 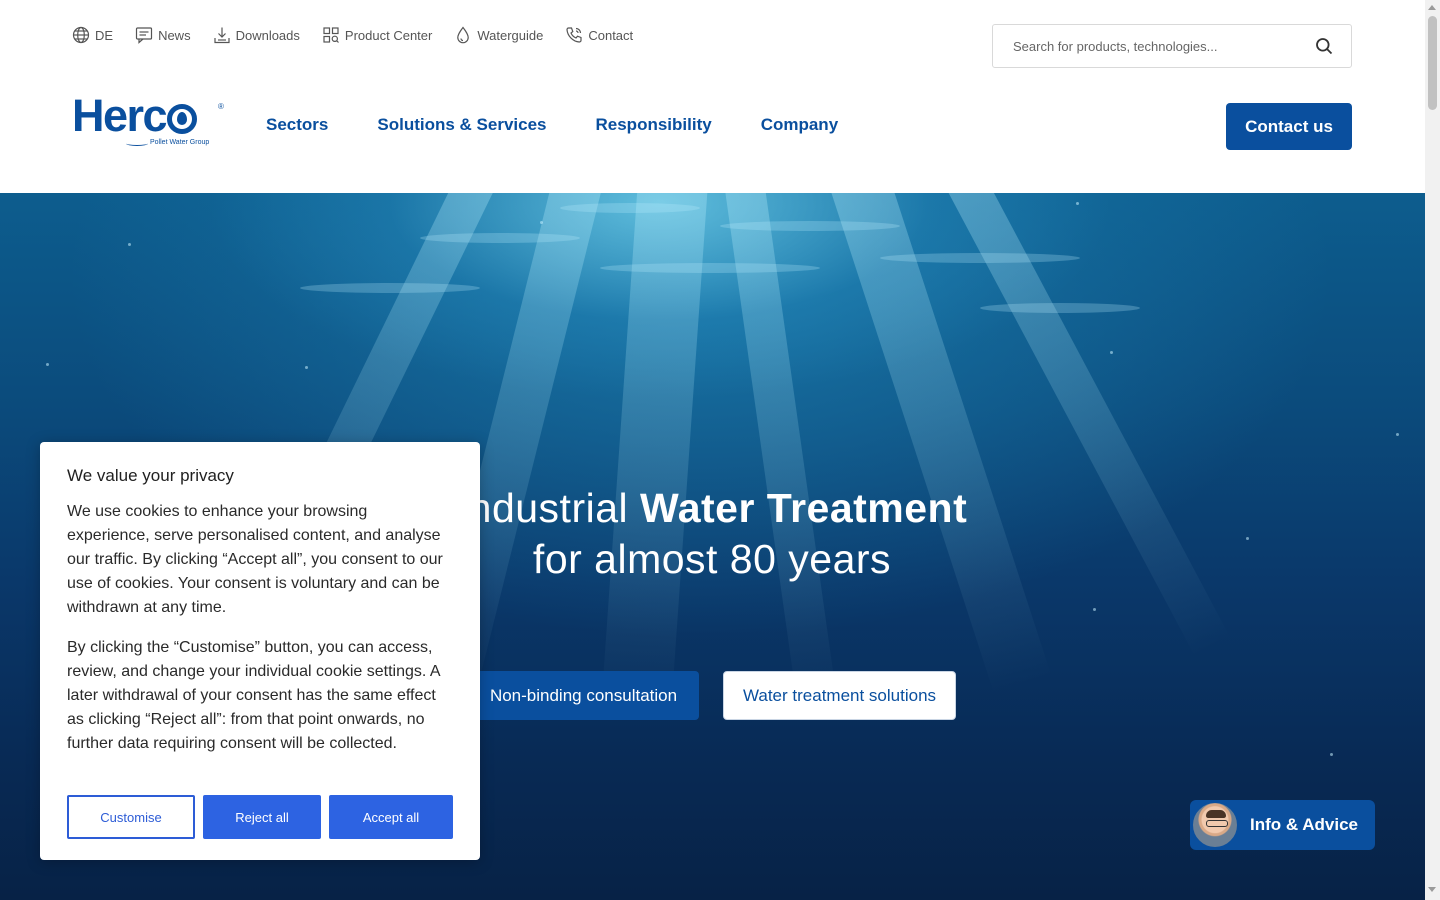 What do you see at coordinates (174, 35) in the screenshot?
I see `news-label: News` at bounding box center [174, 35].